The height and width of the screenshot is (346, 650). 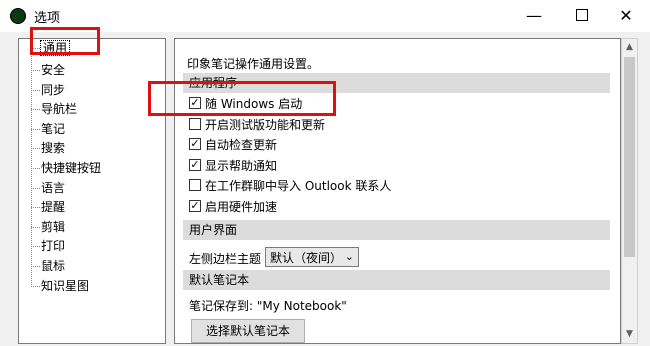 What do you see at coordinates (65, 41) in the screenshot?
I see `highlight-box-general` at bounding box center [65, 41].